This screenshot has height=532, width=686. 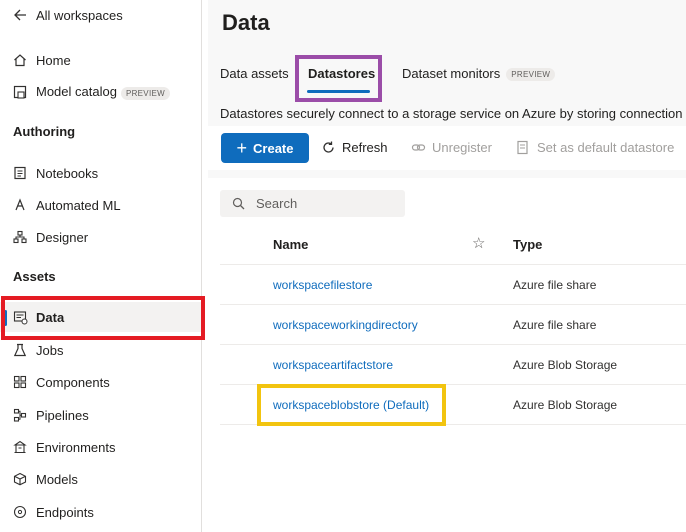 I want to click on flask-icon, so click(x=20, y=350).